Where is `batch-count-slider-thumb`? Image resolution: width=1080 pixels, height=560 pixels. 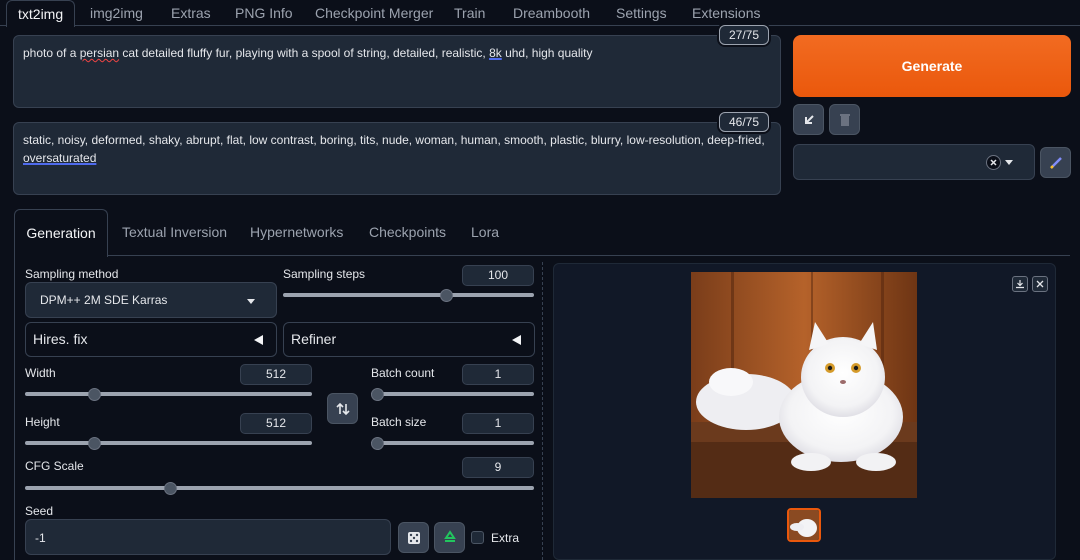 batch-count-slider-thumb is located at coordinates (377, 394).